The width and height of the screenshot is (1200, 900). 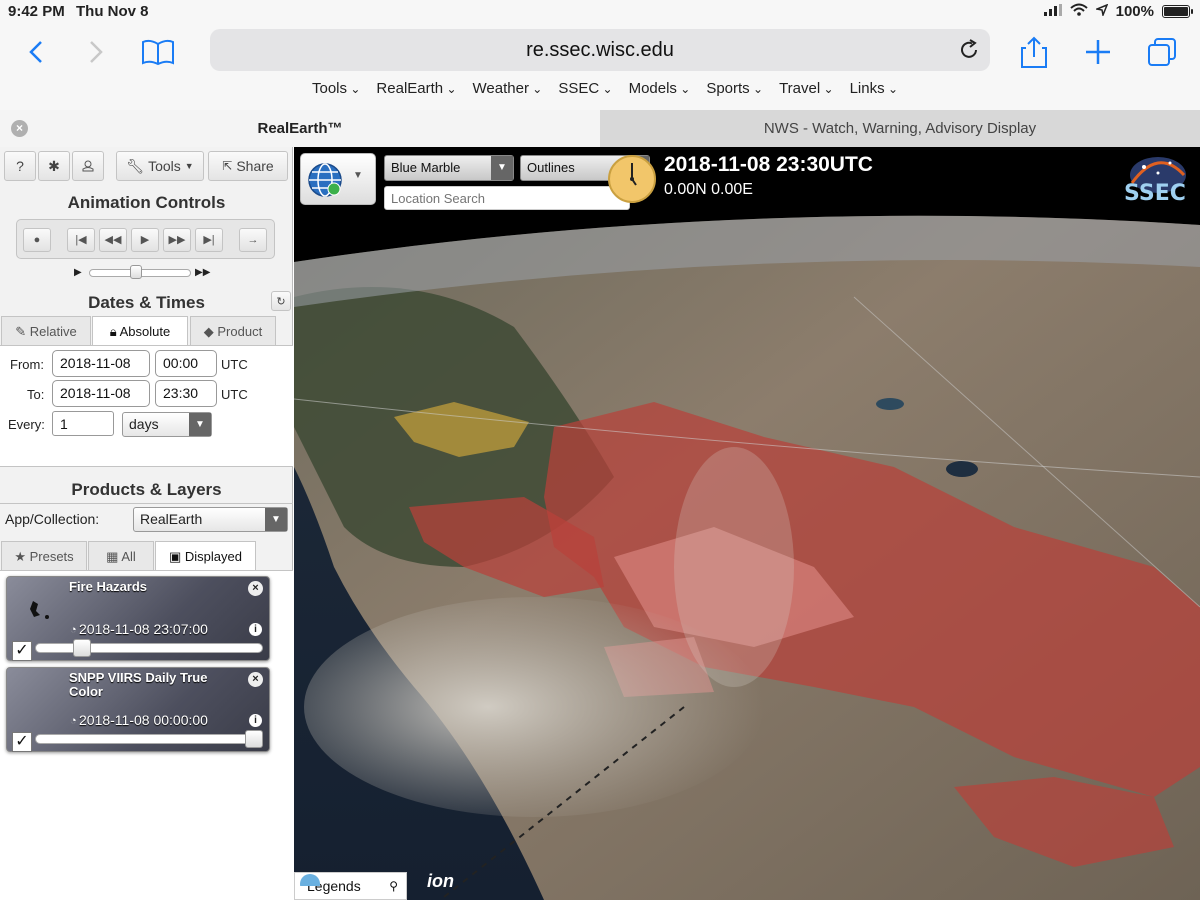 I want to click on settings-button: ✱, so click(x=54, y=166).